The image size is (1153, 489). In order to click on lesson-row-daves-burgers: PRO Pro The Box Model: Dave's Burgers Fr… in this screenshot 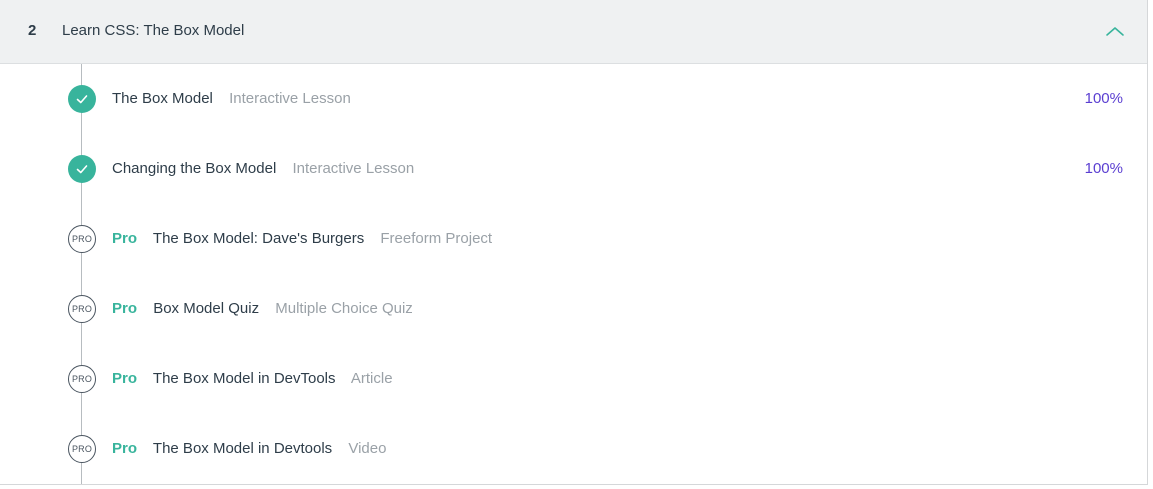, I will do `click(573, 239)`.